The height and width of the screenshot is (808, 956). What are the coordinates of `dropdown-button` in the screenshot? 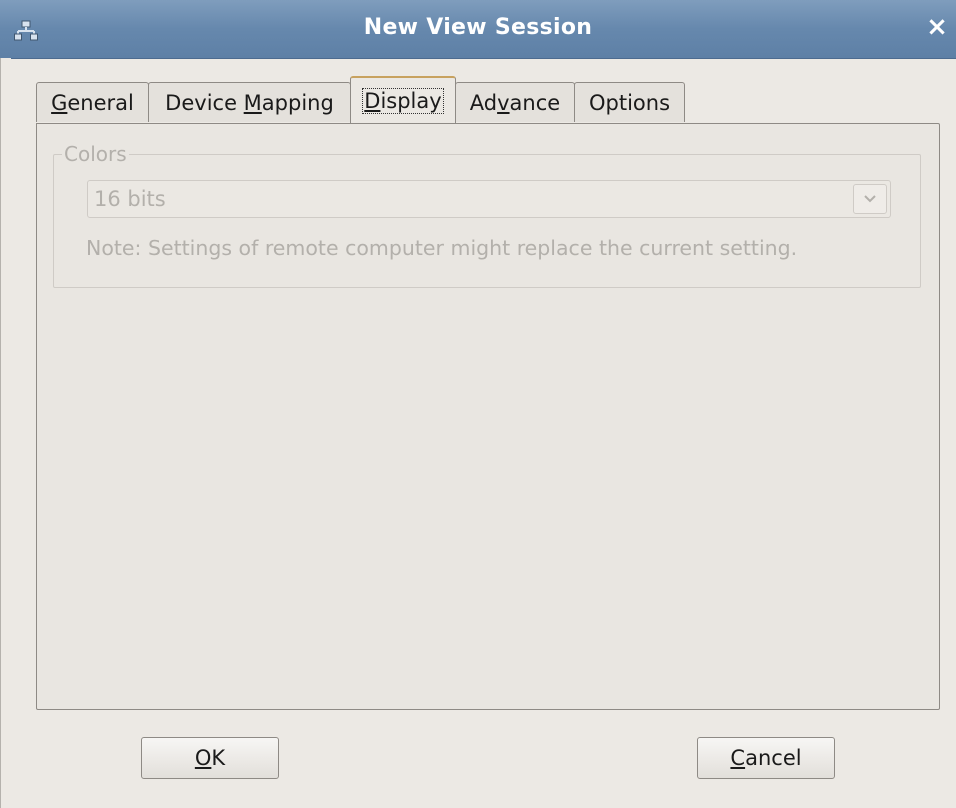 It's located at (870, 199).